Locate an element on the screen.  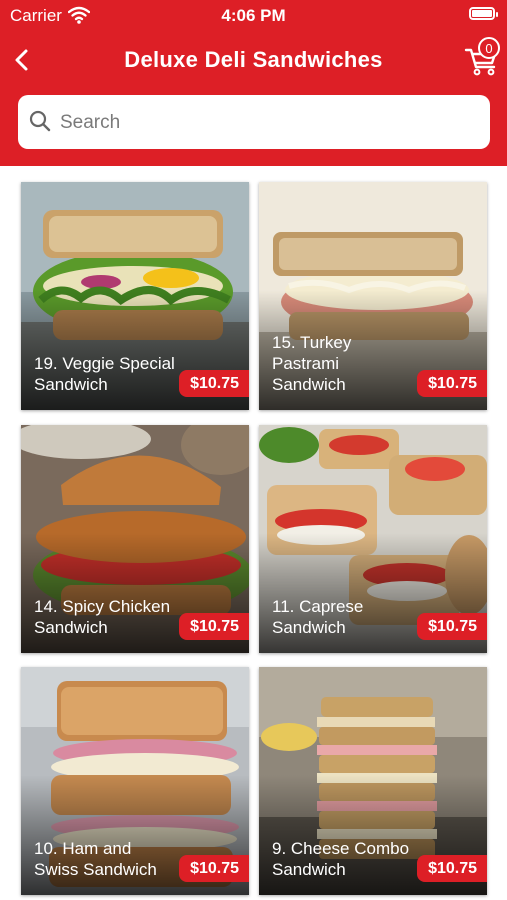
search-input is located at coordinates (270, 123).